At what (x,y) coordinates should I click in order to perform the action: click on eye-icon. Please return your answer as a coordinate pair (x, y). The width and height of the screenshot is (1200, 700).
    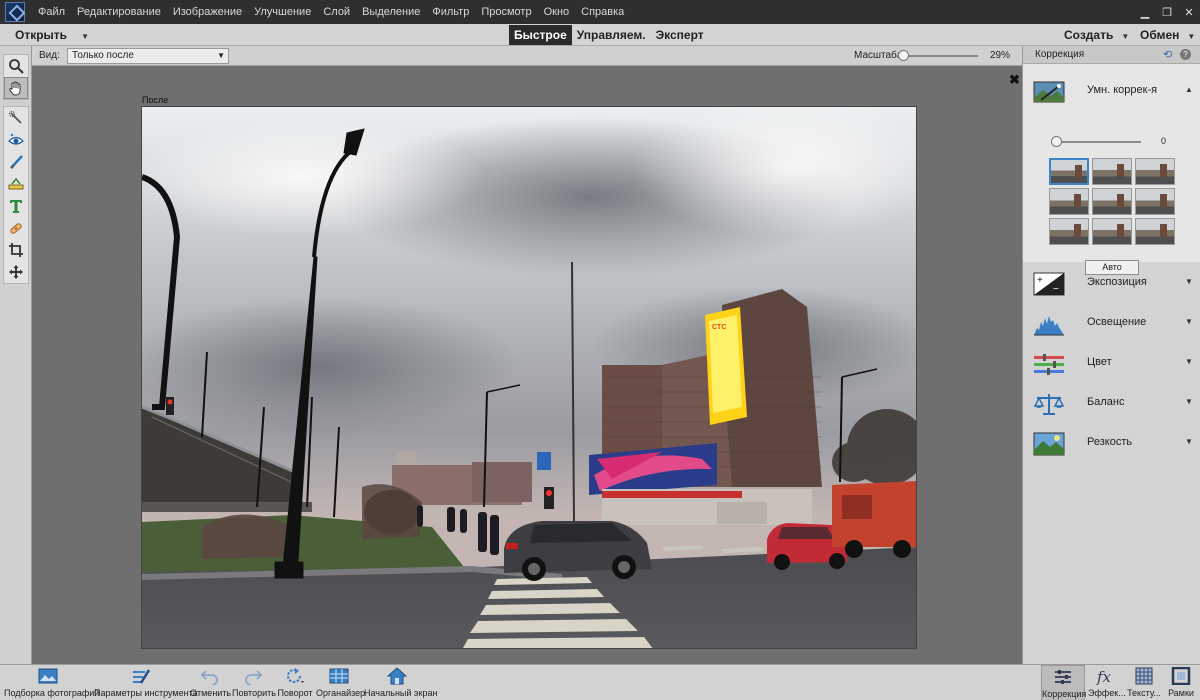
    Looking at the image, I should click on (16, 139).